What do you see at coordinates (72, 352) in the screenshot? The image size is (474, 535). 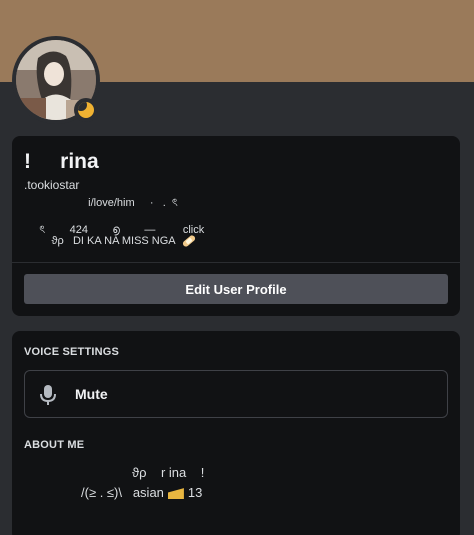 I see `voice-settings-heading: VOICE SETTINGS` at bounding box center [72, 352].